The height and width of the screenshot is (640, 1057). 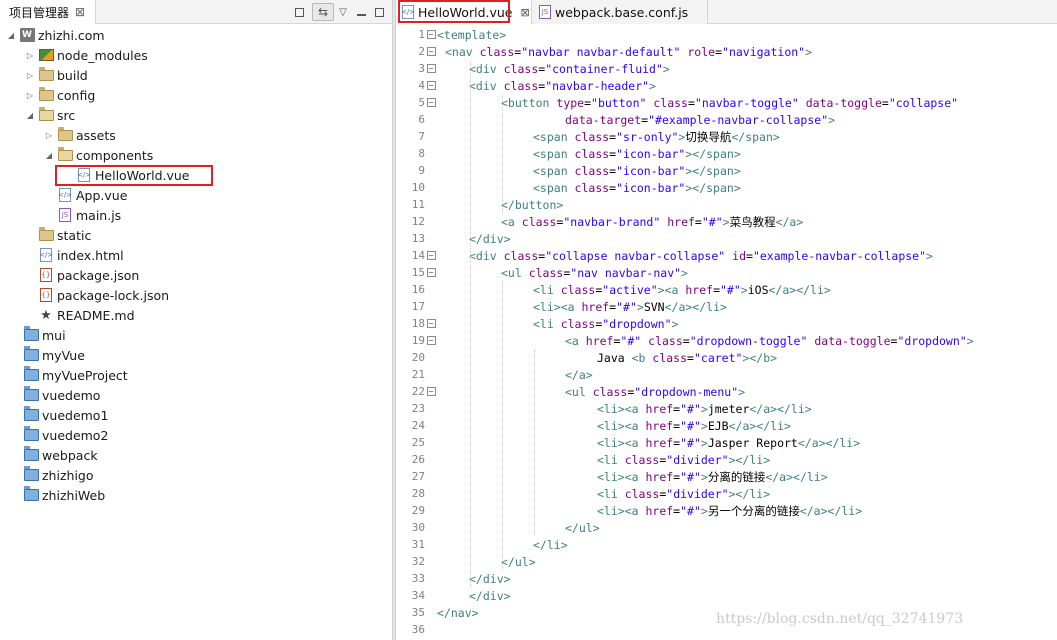 What do you see at coordinates (50, 115) in the screenshot?
I see `tree-item: ◢ src` at bounding box center [50, 115].